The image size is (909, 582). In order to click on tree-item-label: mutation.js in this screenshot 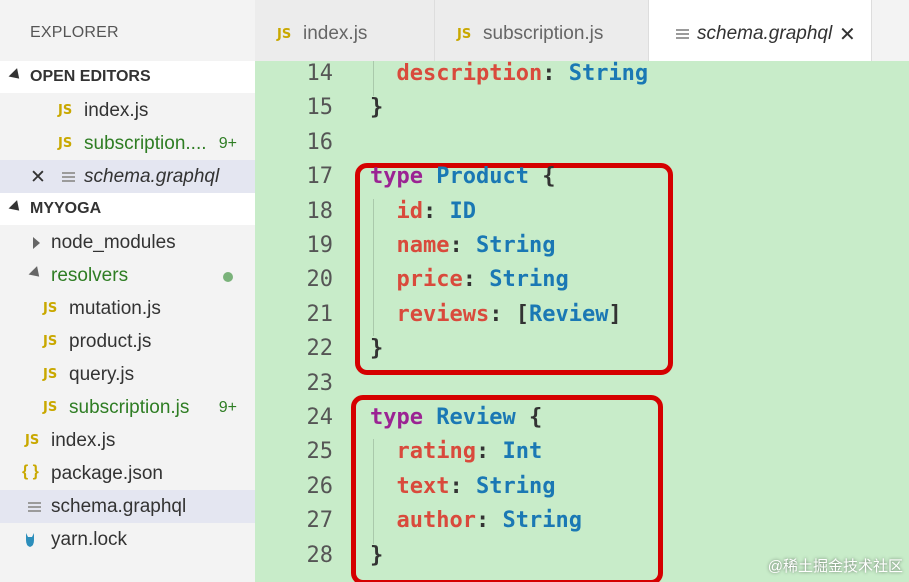, I will do `click(115, 308)`.